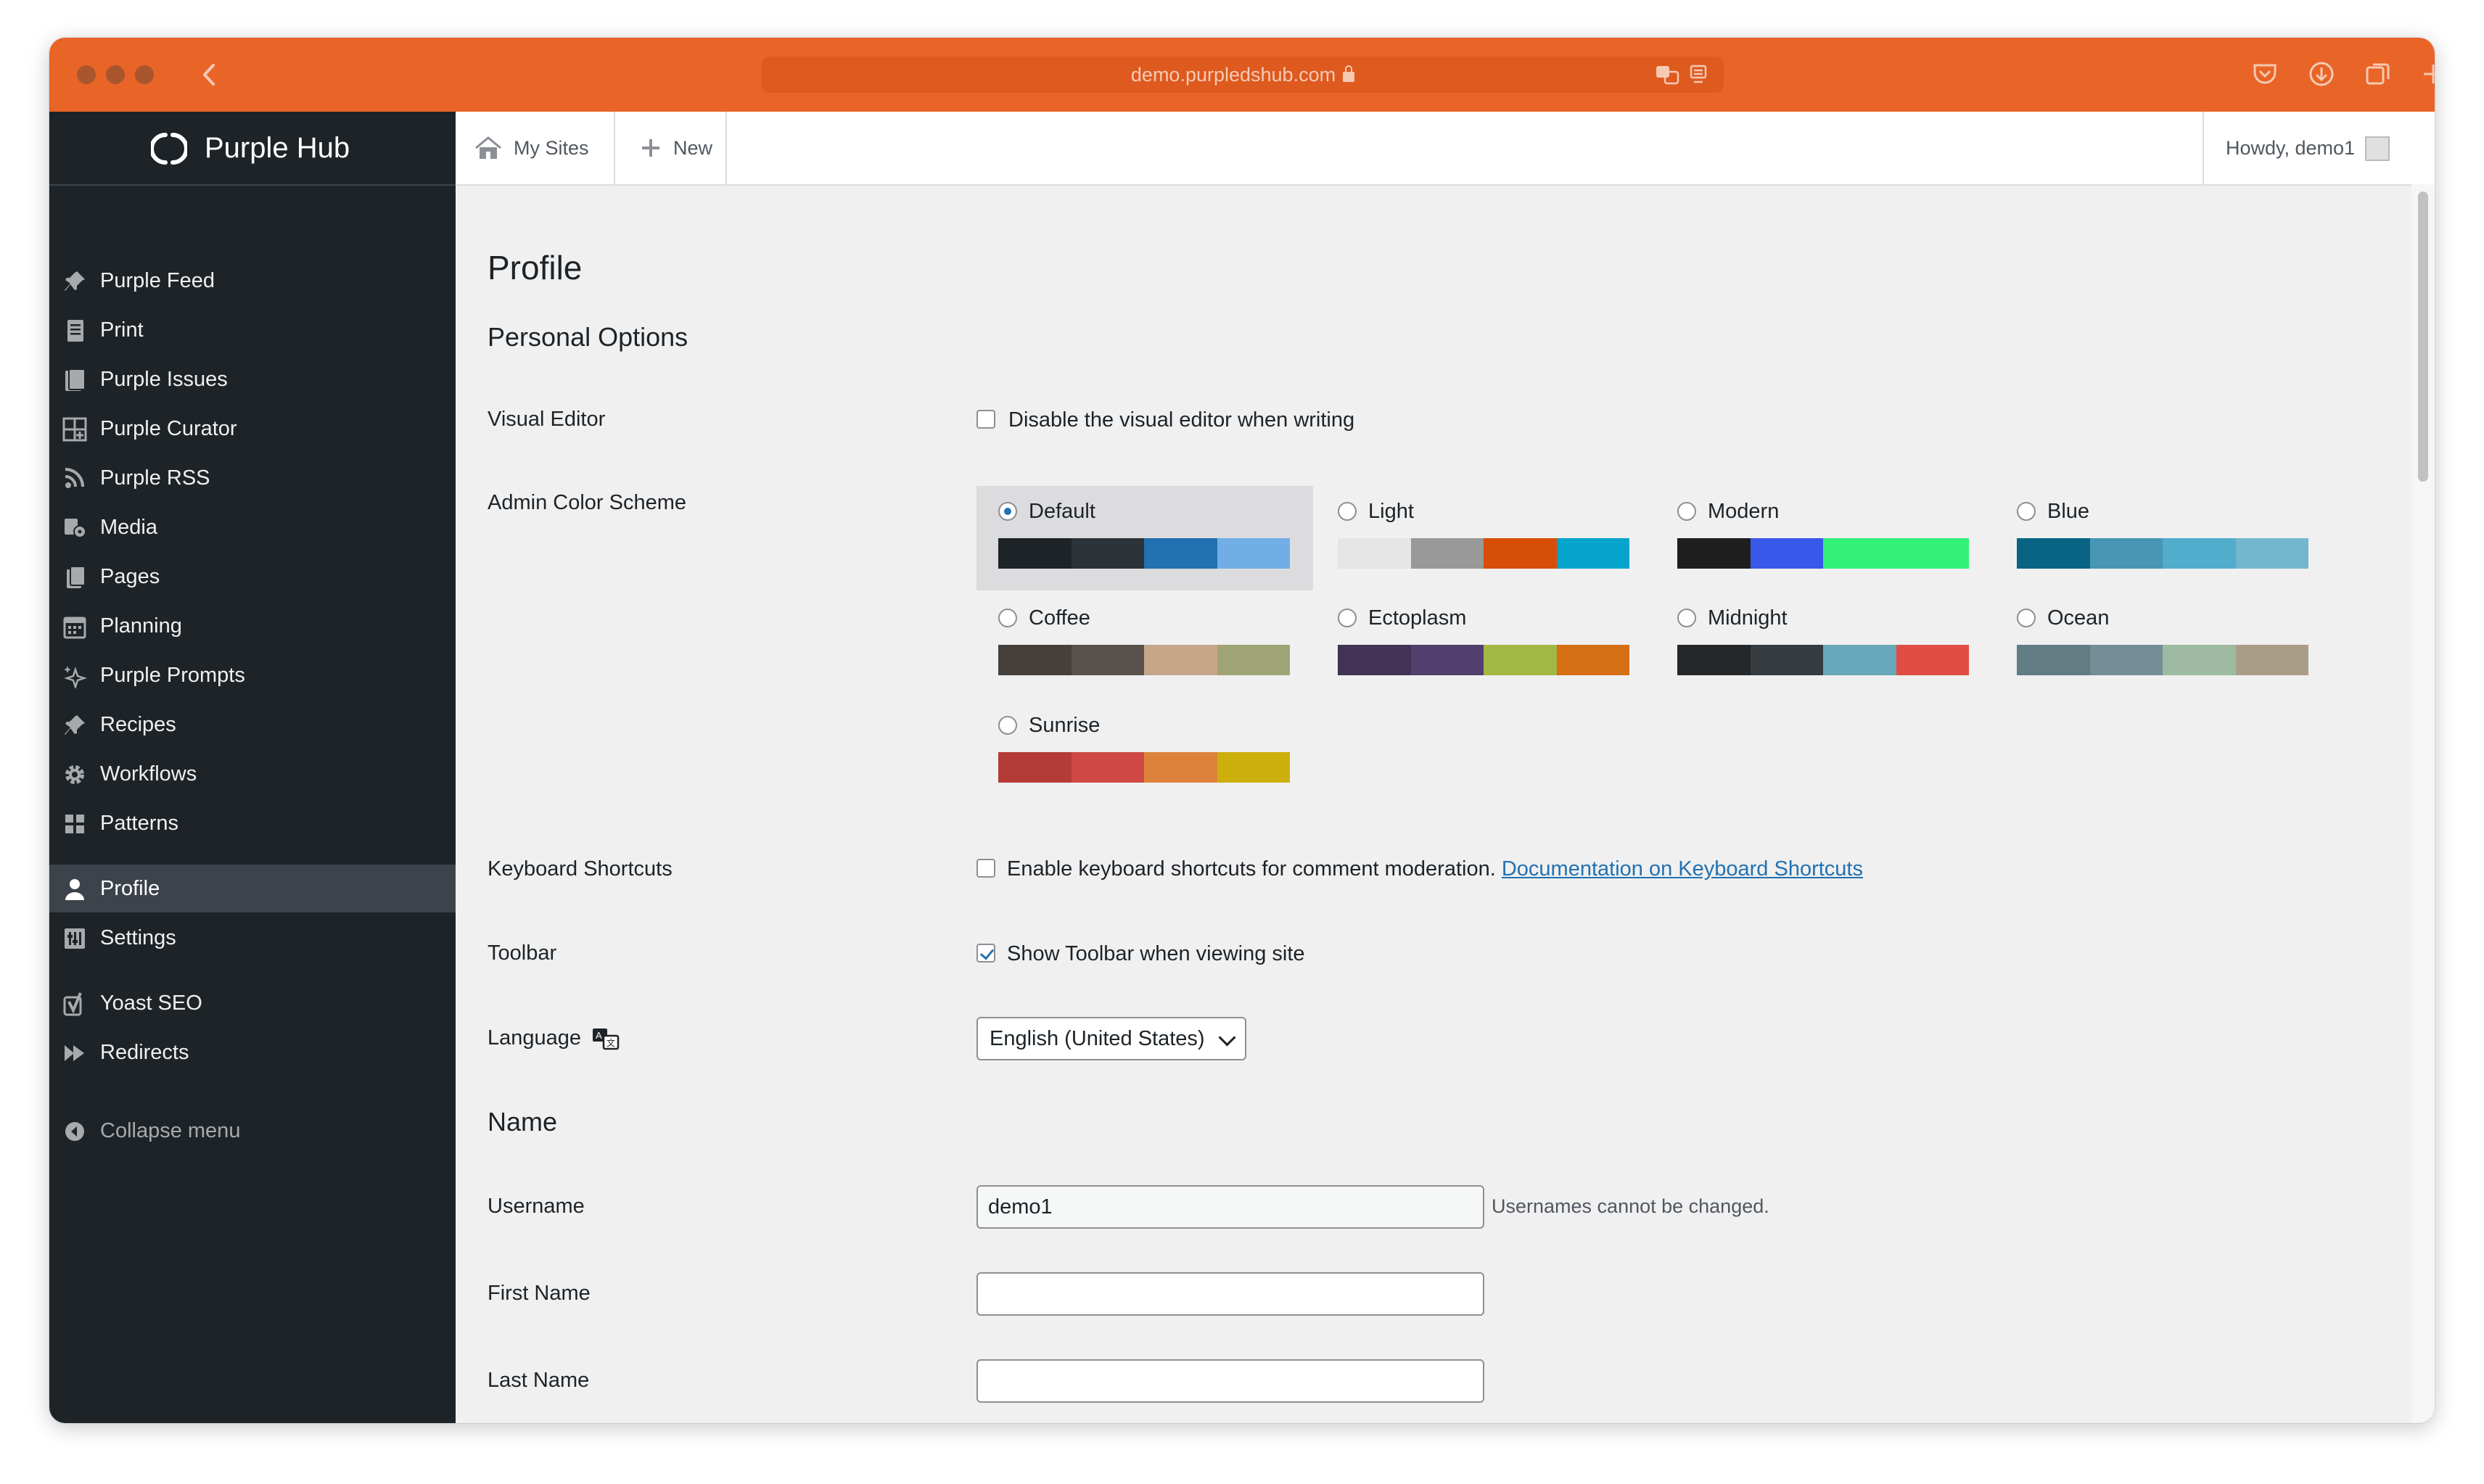  I want to click on zoom-window-button, so click(144, 74).